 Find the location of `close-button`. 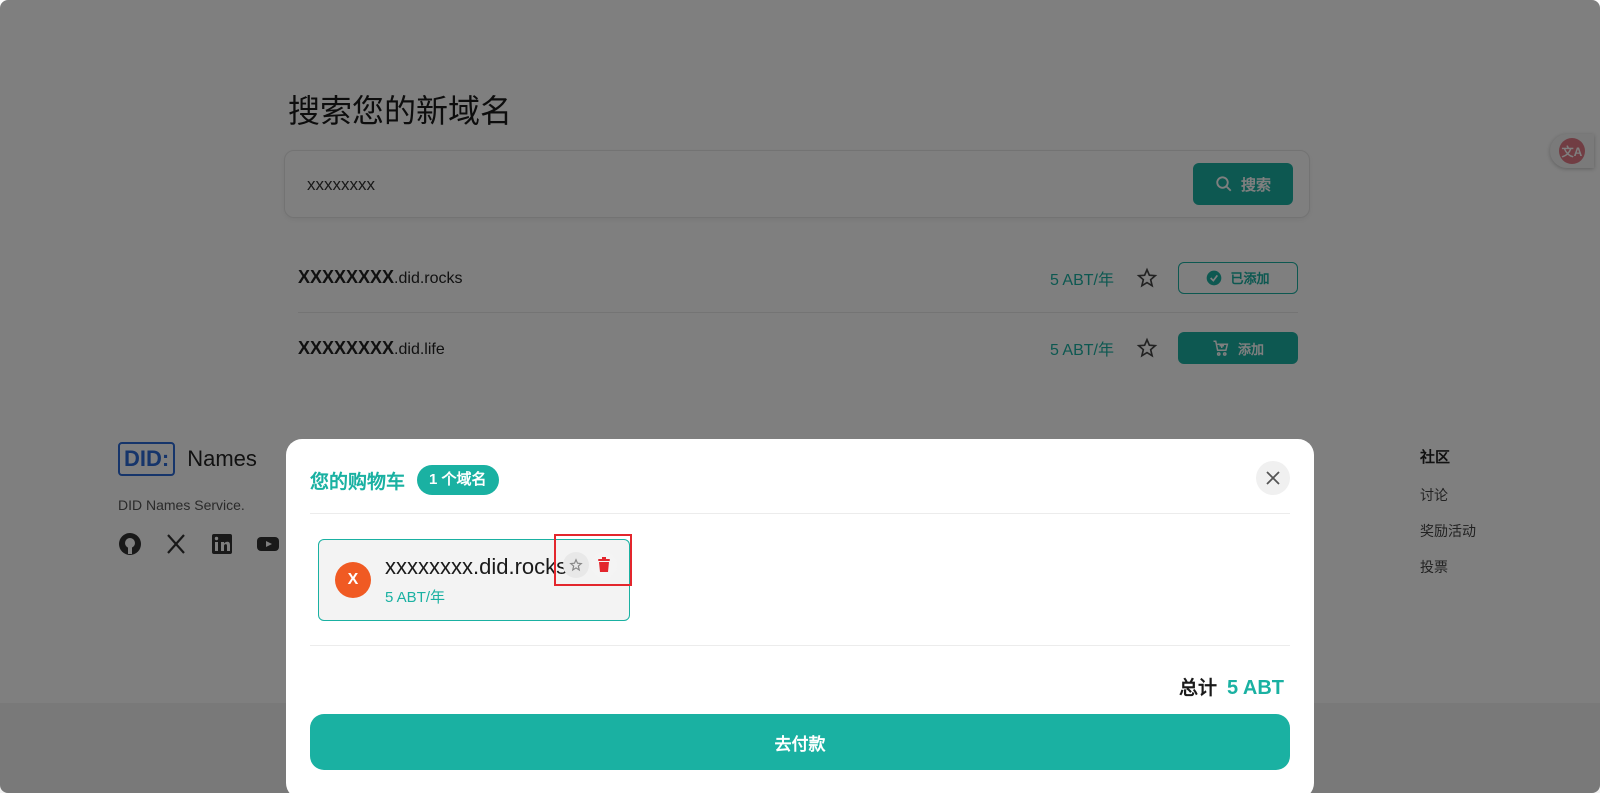

close-button is located at coordinates (1273, 478).